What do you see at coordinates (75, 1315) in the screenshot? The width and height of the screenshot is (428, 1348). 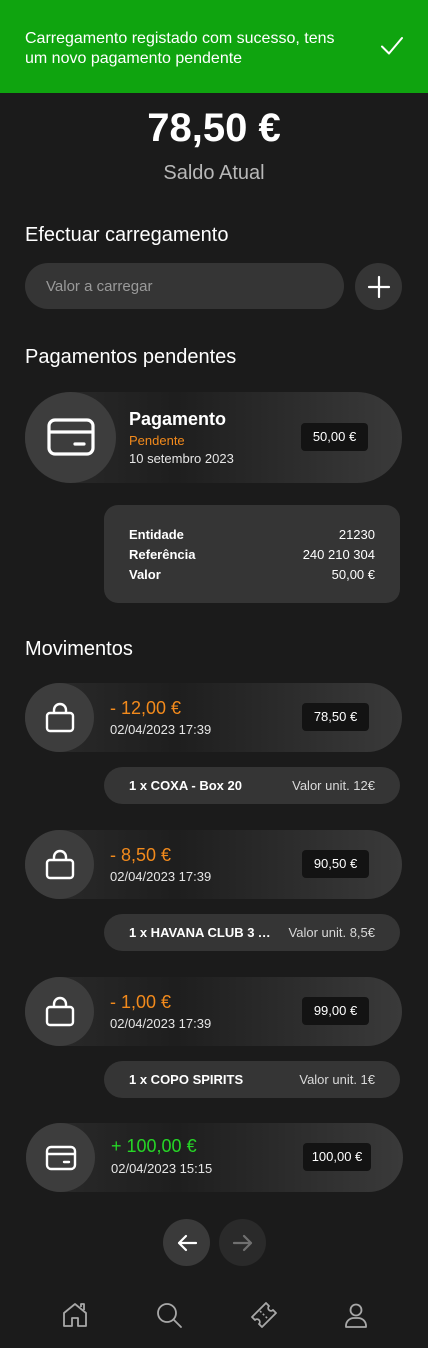 I see `home-icon` at bounding box center [75, 1315].